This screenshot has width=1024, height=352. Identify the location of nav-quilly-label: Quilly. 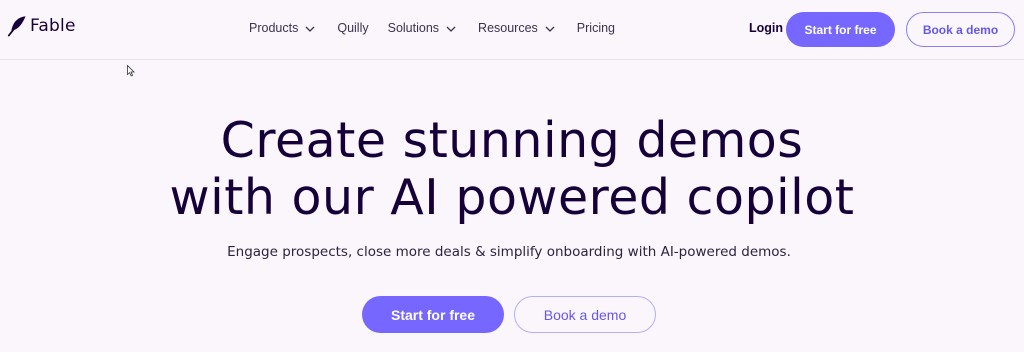
(353, 28).